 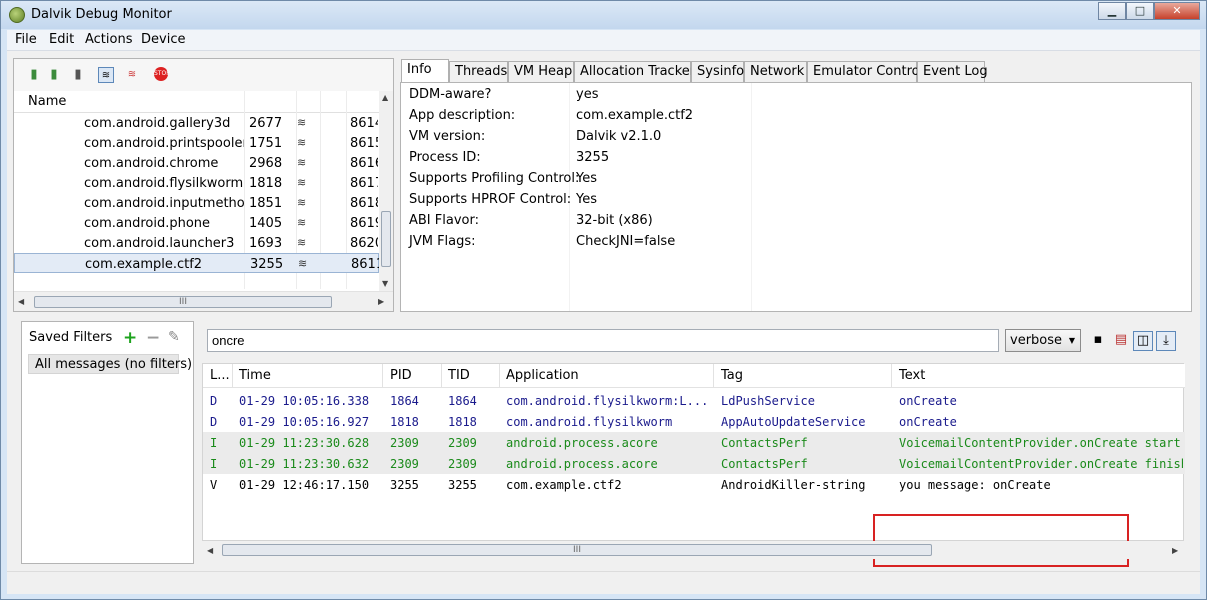 I want to click on tab-sysinfo: Sysinfo, so click(x=717, y=71).